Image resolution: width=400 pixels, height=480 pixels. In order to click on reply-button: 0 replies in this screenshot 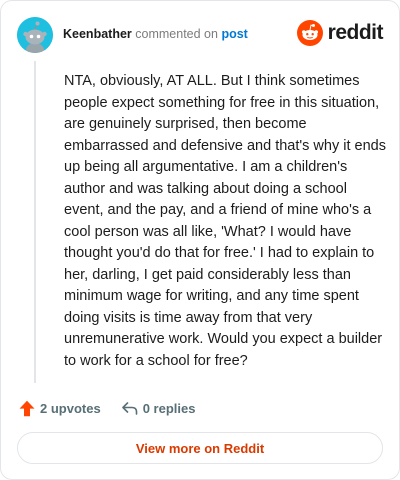, I will do `click(158, 408)`.